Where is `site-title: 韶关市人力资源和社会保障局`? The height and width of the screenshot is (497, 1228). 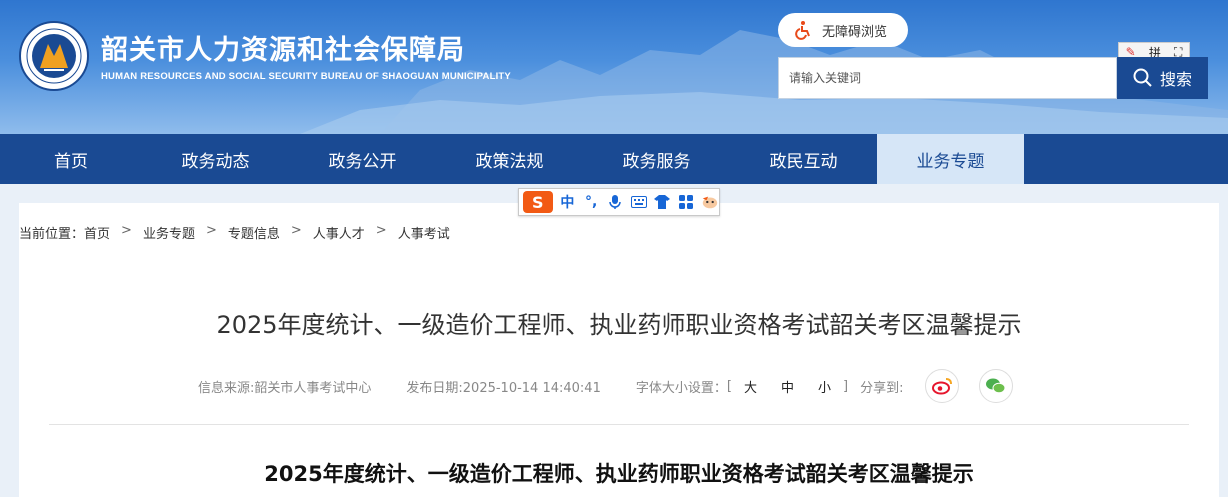 site-title: 韶关市人力资源和社会保障局 is located at coordinates (283, 50).